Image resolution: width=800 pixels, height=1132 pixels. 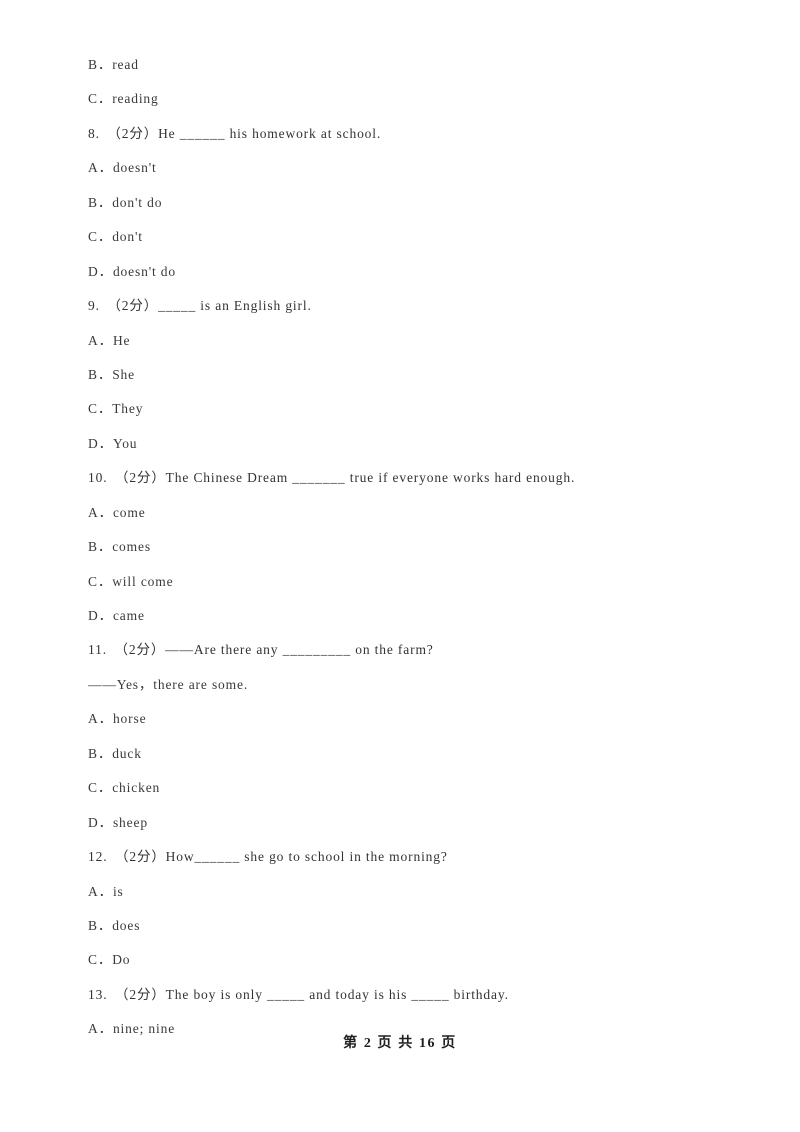 I want to click on answer-option: D．You, so click(x=113, y=443).